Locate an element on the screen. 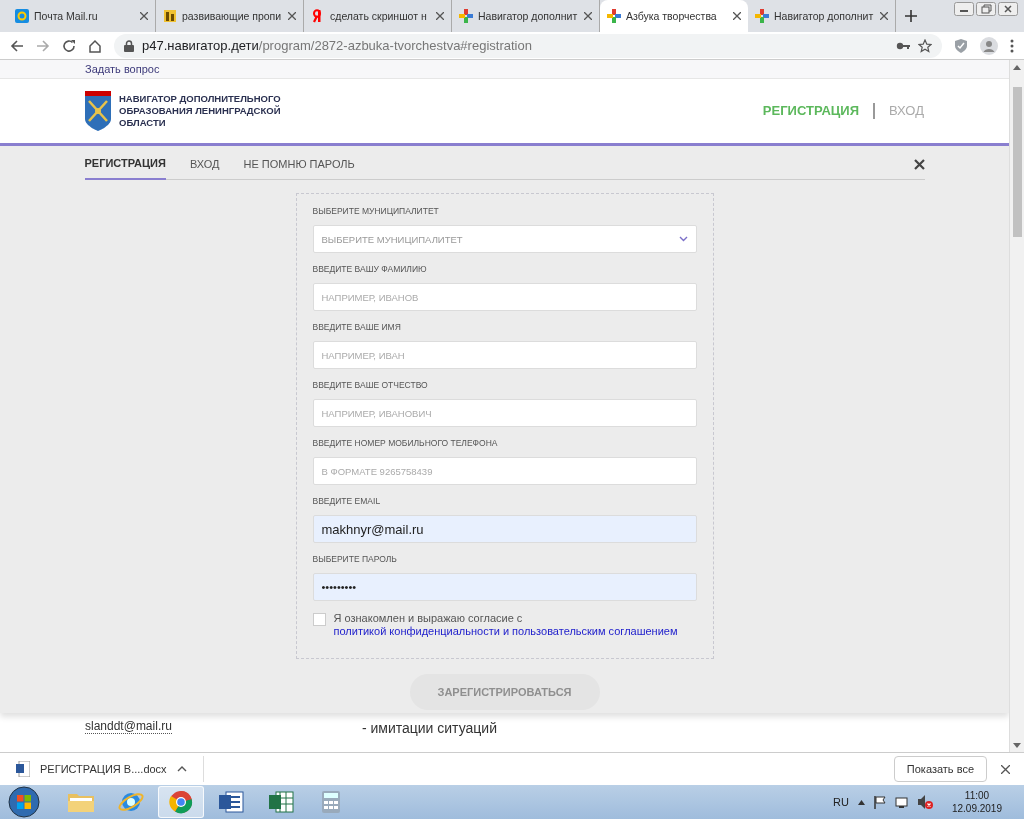 The height and width of the screenshot is (819, 1024). field-label: ВВЕДИТЕ EMAIL is located at coordinates (347, 502).